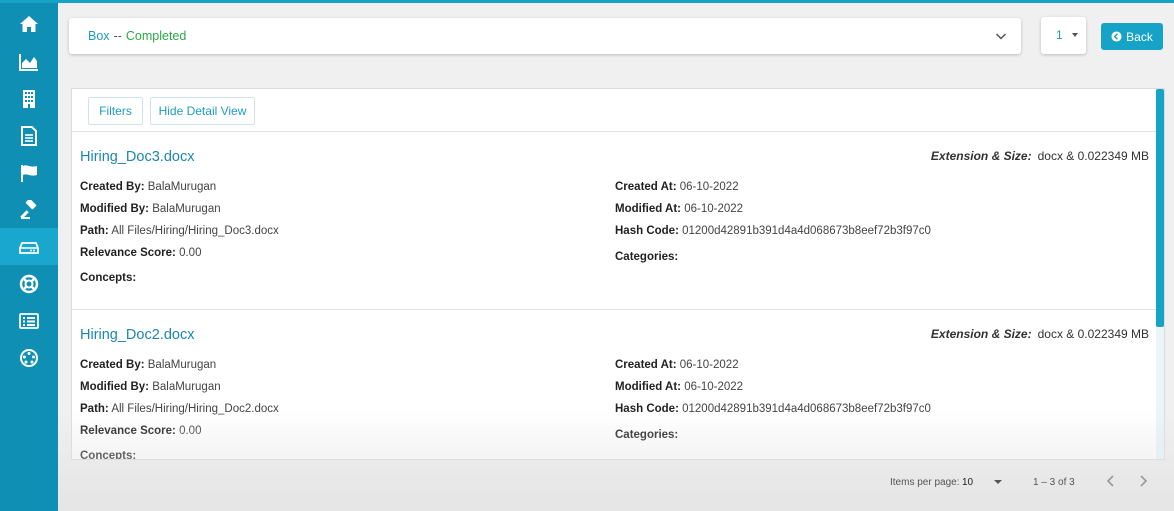 The width and height of the screenshot is (1174, 511). I want to click on back-button-label: Back, so click(1139, 36).